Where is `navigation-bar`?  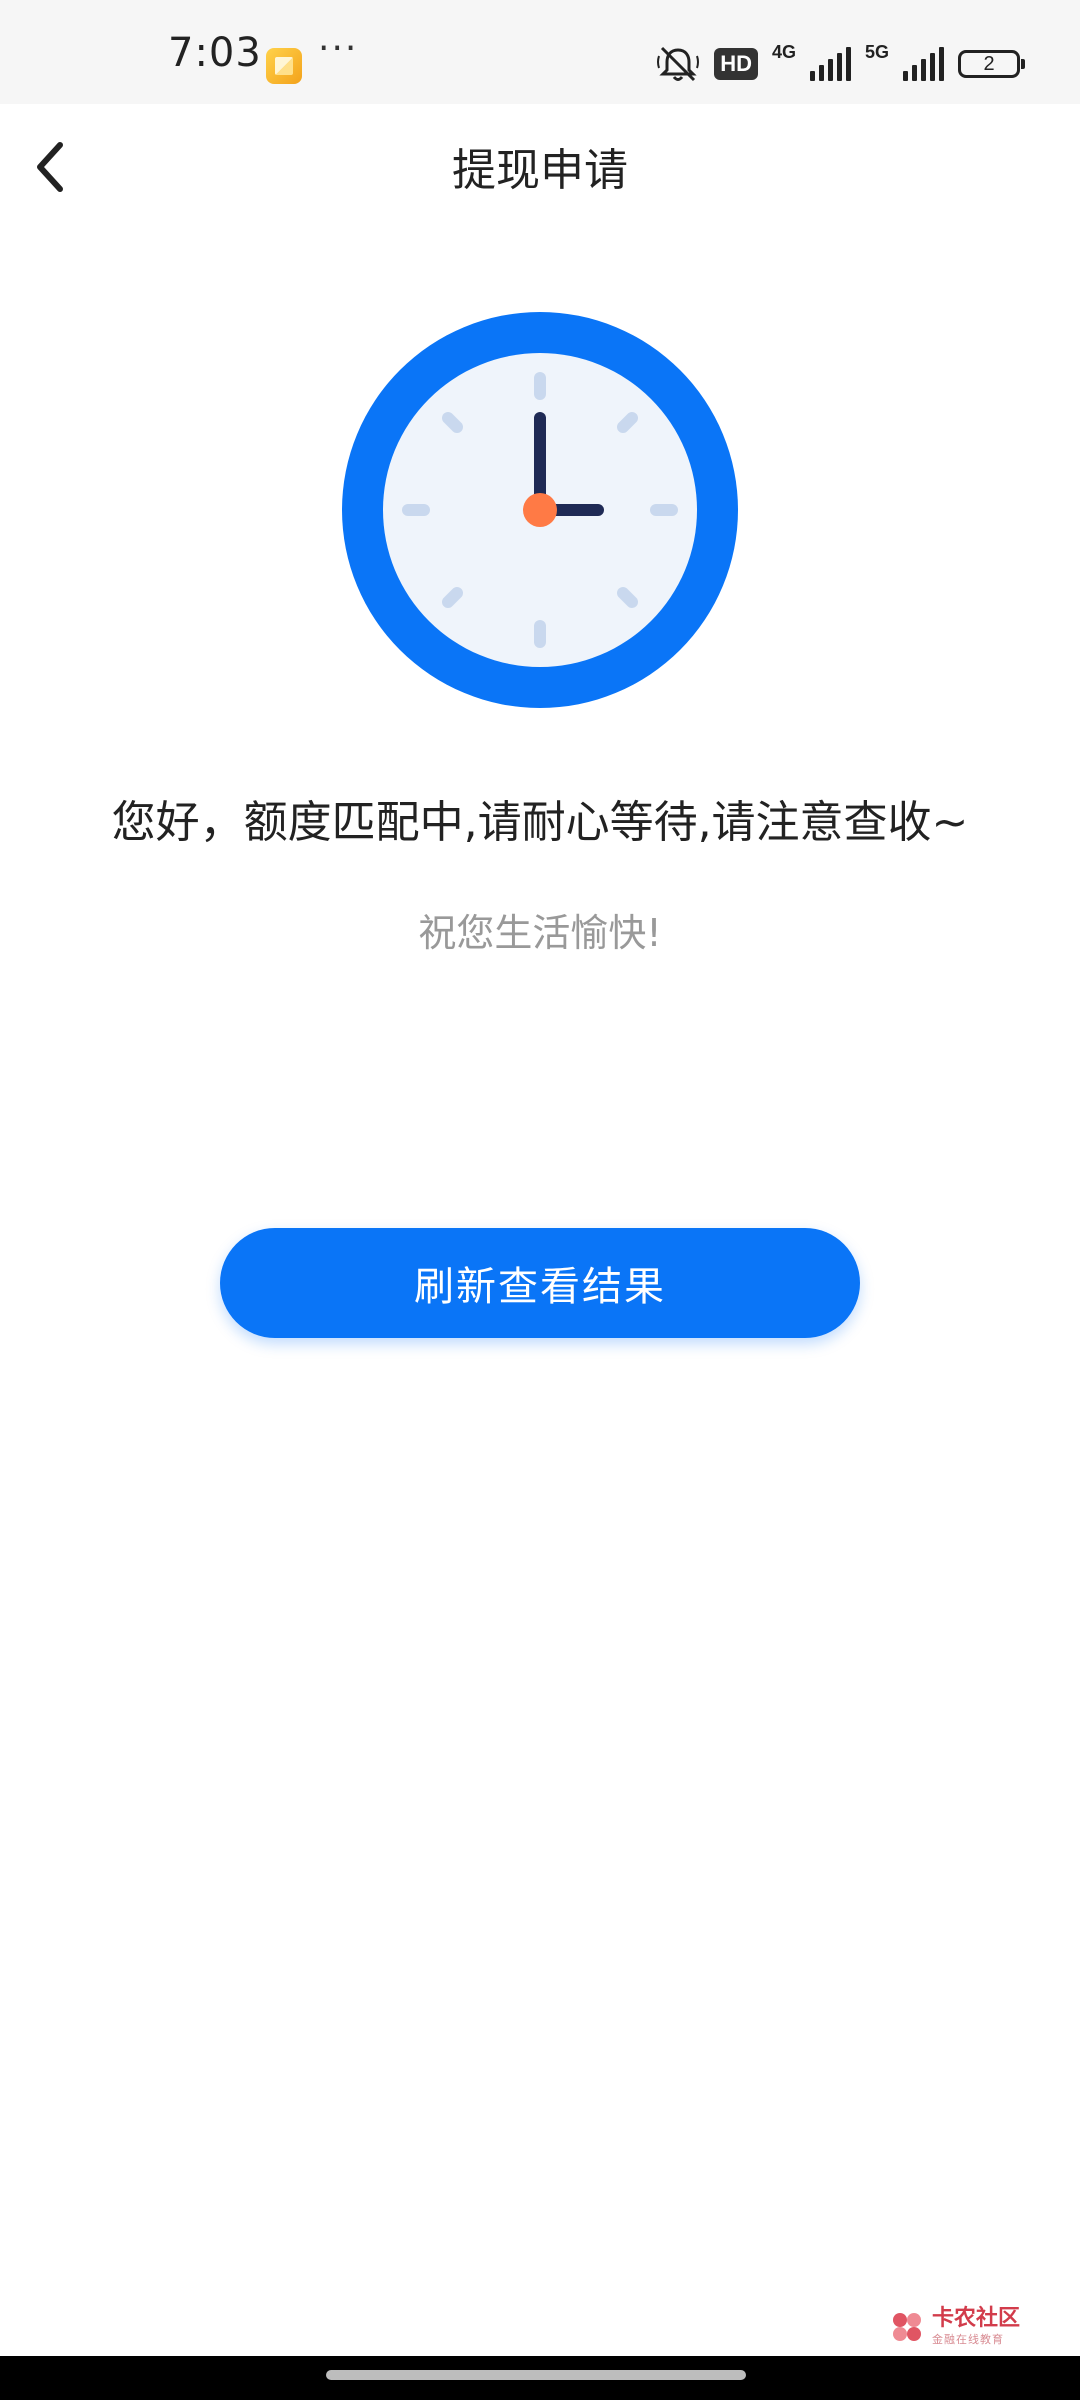 navigation-bar is located at coordinates (540, 2378).